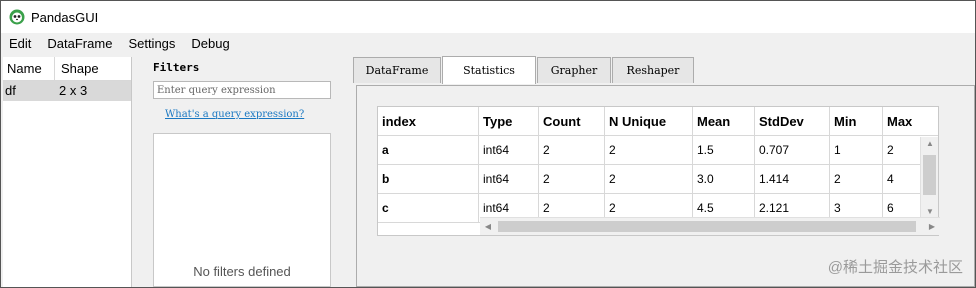 The height and width of the screenshot is (288, 976). What do you see at coordinates (574, 70) in the screenshot?
I see `tab-grapher: Grapher` at bounding box center [574, 70].